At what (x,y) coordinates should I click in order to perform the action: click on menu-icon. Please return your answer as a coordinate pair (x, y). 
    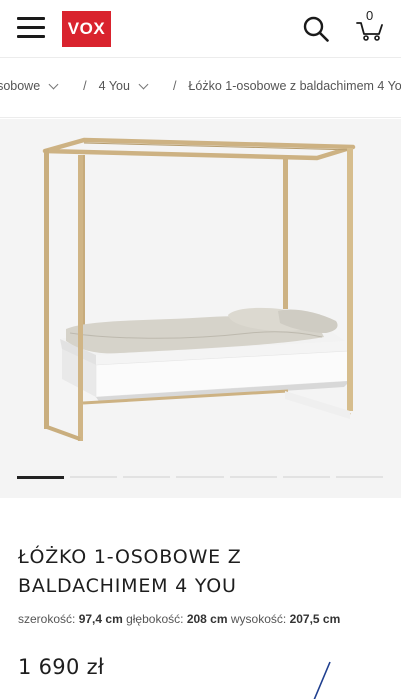
    Looking at the image, I should click on (31, 27).